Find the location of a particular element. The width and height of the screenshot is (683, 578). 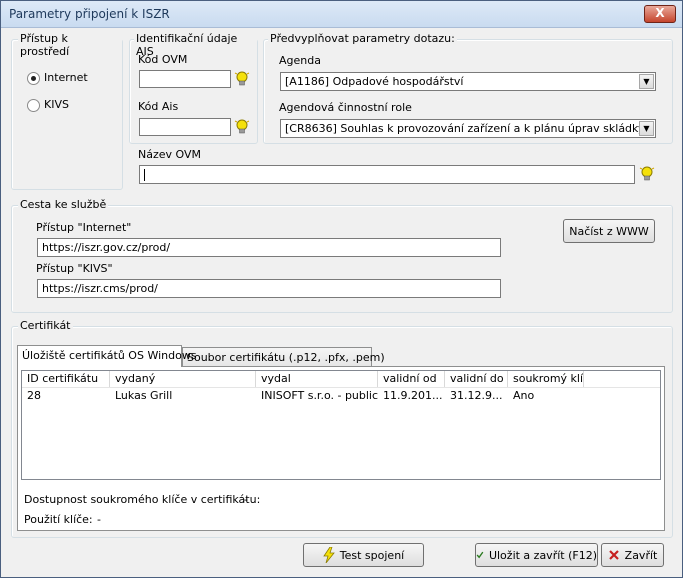

ais-group: Identifikační údaje AIS Kód OVM Kód Ais is located at coordinates (193, 88).